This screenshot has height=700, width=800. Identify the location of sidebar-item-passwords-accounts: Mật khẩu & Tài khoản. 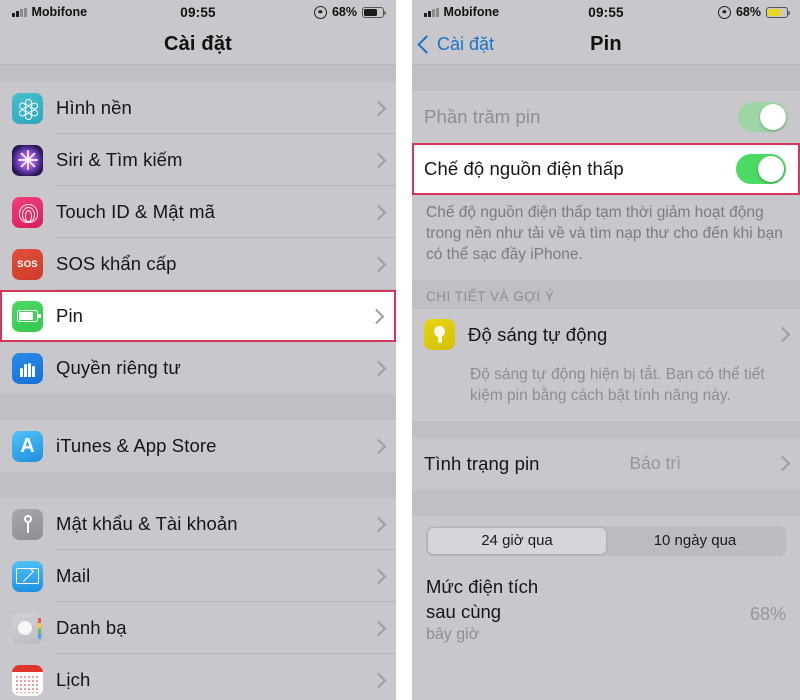
(198, 524).